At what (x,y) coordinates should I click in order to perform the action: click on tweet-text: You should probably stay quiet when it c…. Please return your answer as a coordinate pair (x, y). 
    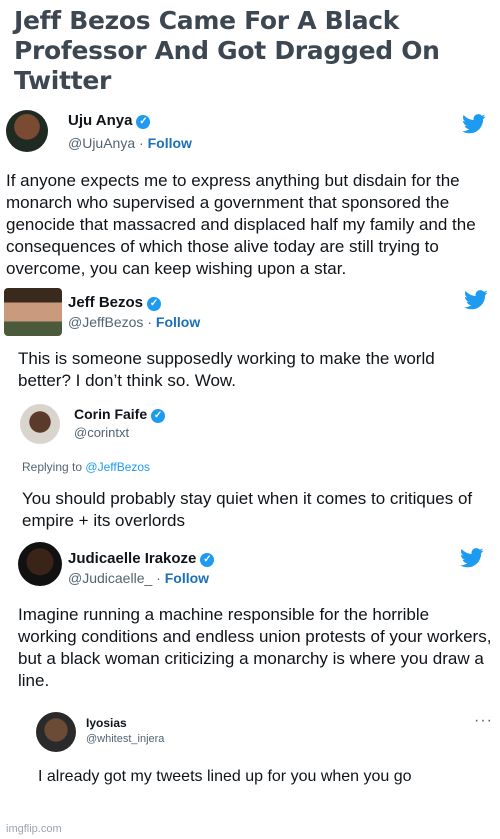
    Looking at the image, I should click on (247, 509).